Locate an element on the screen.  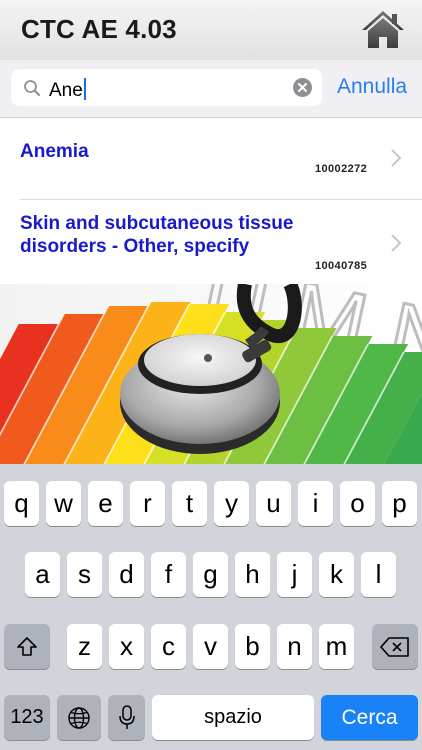
space-key: spazio is located at coordinates (233, 717).